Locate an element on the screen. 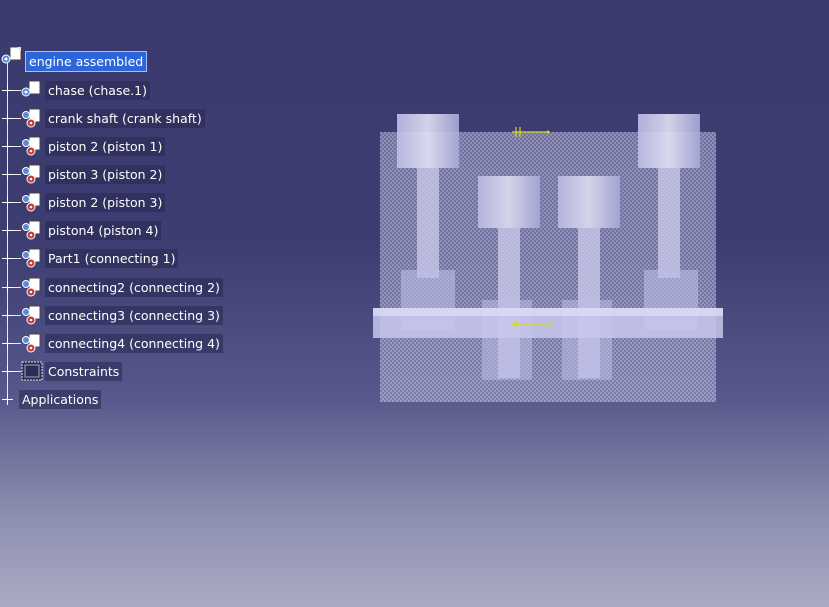 The width and height of the screenshot is (829, 607). tree-item-label: Part1 (connecting 1) is located at coordinates (112, 258).